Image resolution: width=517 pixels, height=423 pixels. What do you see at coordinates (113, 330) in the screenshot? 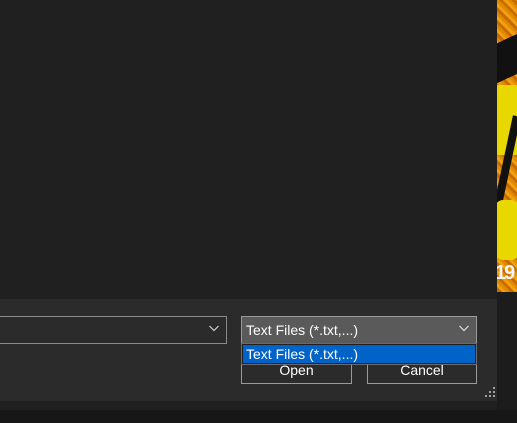
I see `file-name-combobox` at bounding box center [113, 330].